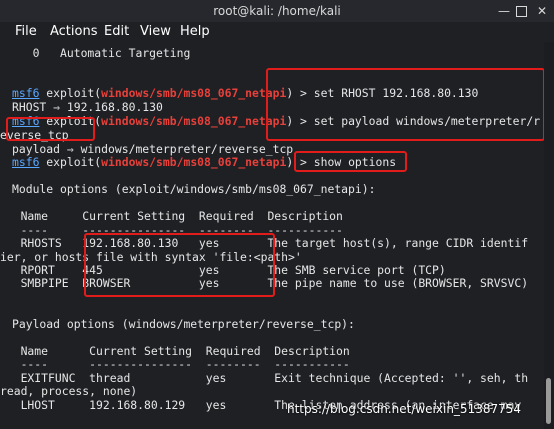  What do you see at coordinates (548, 401) in the screenshot?
I see `scrollbar-thumb` at bounding box center [548, 401].